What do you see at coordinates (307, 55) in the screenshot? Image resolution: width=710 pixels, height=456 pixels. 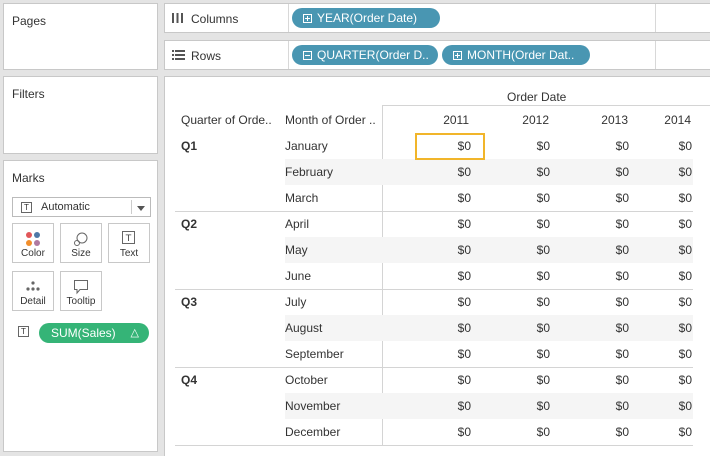 I see `collapse-icon` at bounding box center [307, 55].